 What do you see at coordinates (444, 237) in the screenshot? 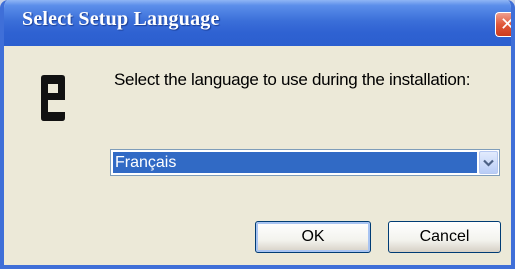
I see `cancel-button: Cancel` at bounding box center [444, 237].